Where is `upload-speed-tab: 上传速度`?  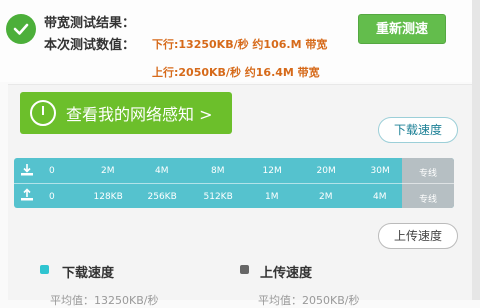 upload-speed-tab: 上传速度 is located at coordinates (418, 236).